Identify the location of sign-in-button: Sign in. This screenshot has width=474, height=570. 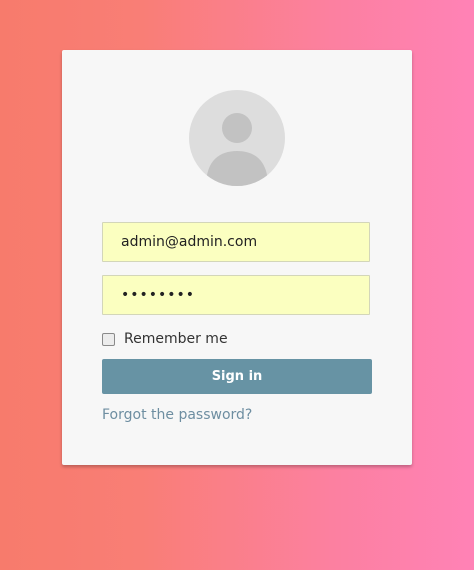
(237, 376).